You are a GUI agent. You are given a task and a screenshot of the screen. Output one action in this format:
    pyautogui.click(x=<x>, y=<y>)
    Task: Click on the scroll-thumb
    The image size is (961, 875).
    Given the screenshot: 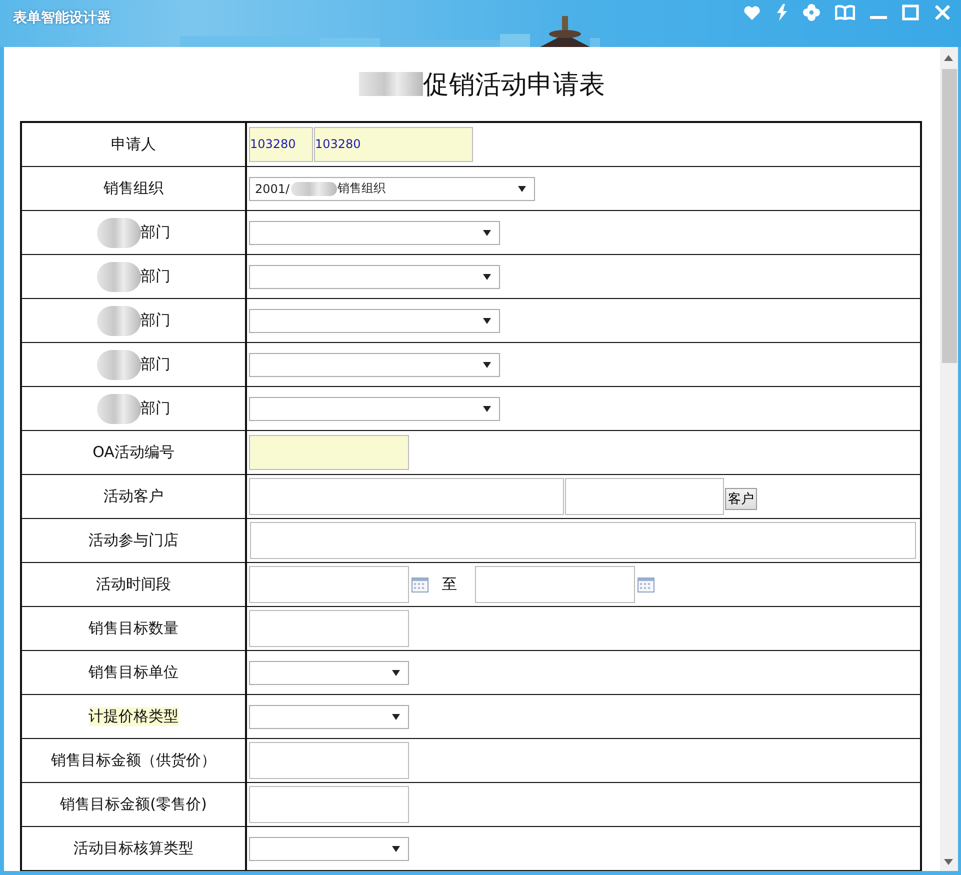 What is the action you would take?
    pyautogui.click(x=949, y=216)
    